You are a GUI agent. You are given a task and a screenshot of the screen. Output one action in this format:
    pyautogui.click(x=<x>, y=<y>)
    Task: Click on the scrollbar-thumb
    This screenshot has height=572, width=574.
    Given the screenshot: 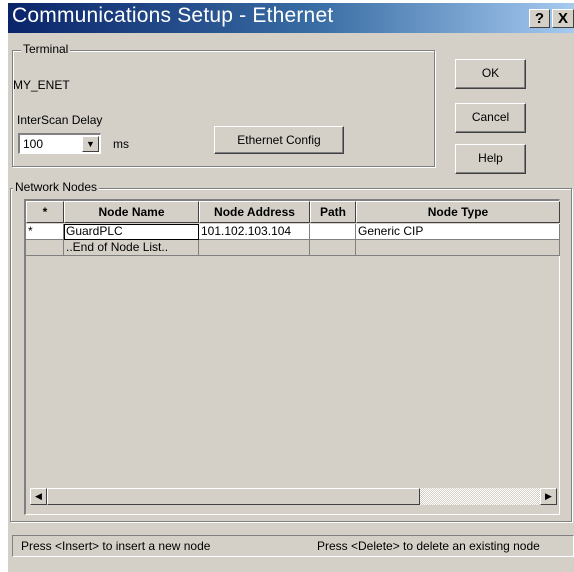 What is the action you would take?
    pyautogui.click(x=233, y=496)
    